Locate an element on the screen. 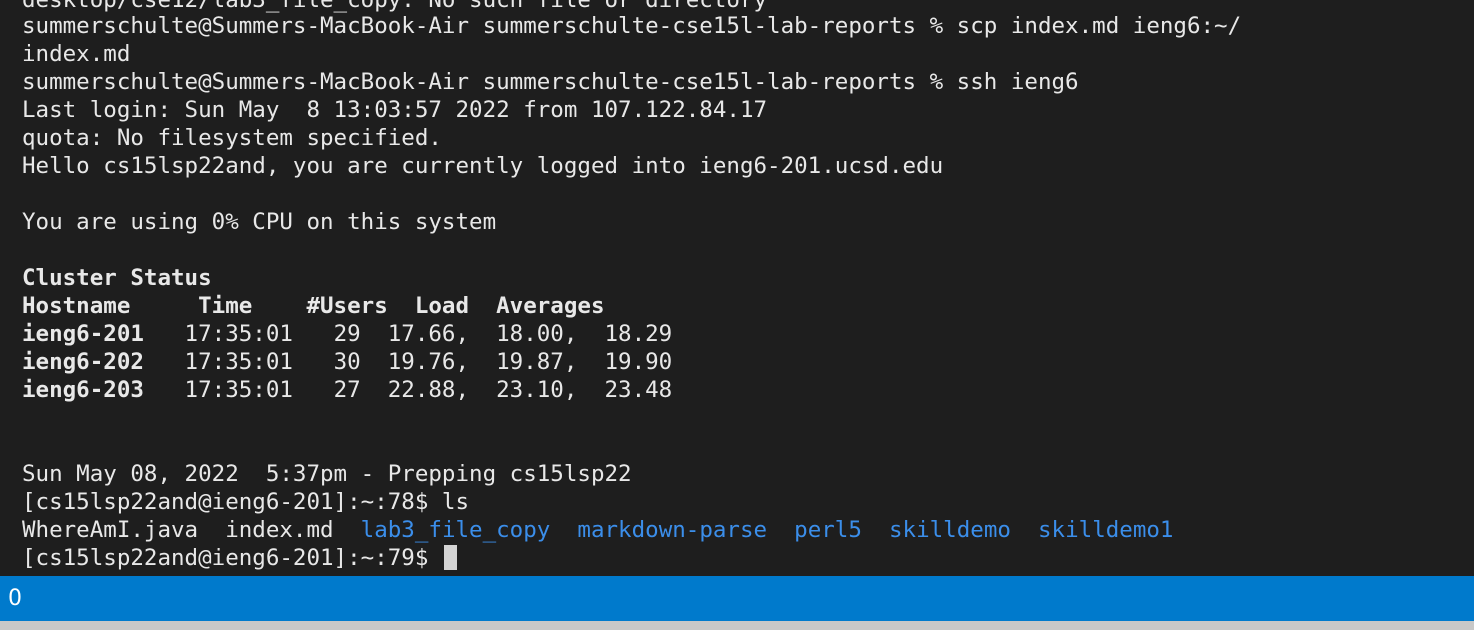  cluster-hostname: ieng6-201 is located at coordinates (83, 334).